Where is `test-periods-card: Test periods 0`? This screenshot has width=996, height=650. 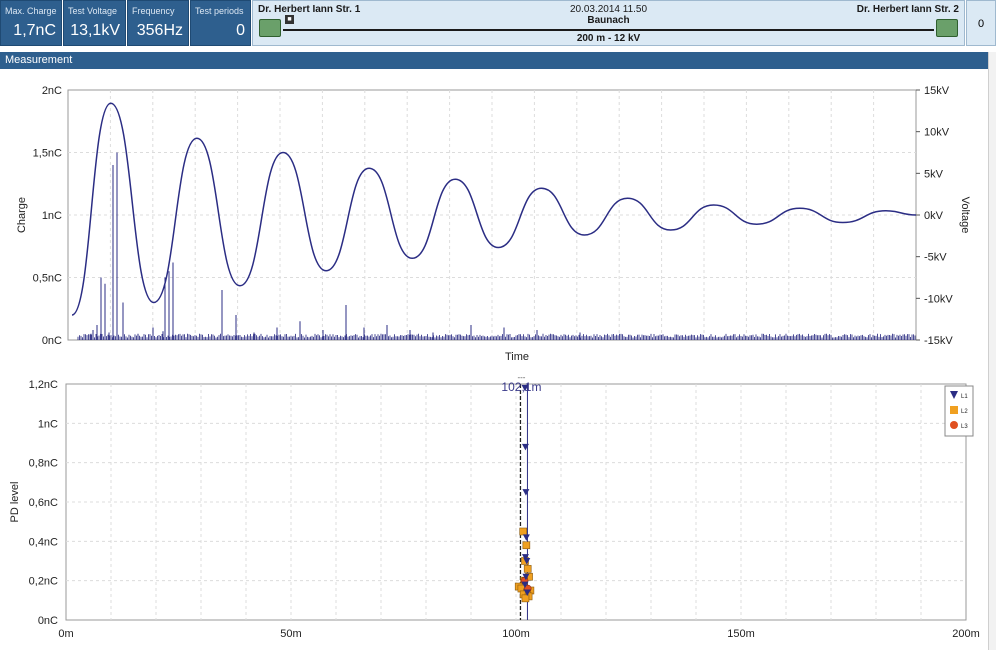
test-periods-card: Test periods 0 is located at coordinates (220, 23).